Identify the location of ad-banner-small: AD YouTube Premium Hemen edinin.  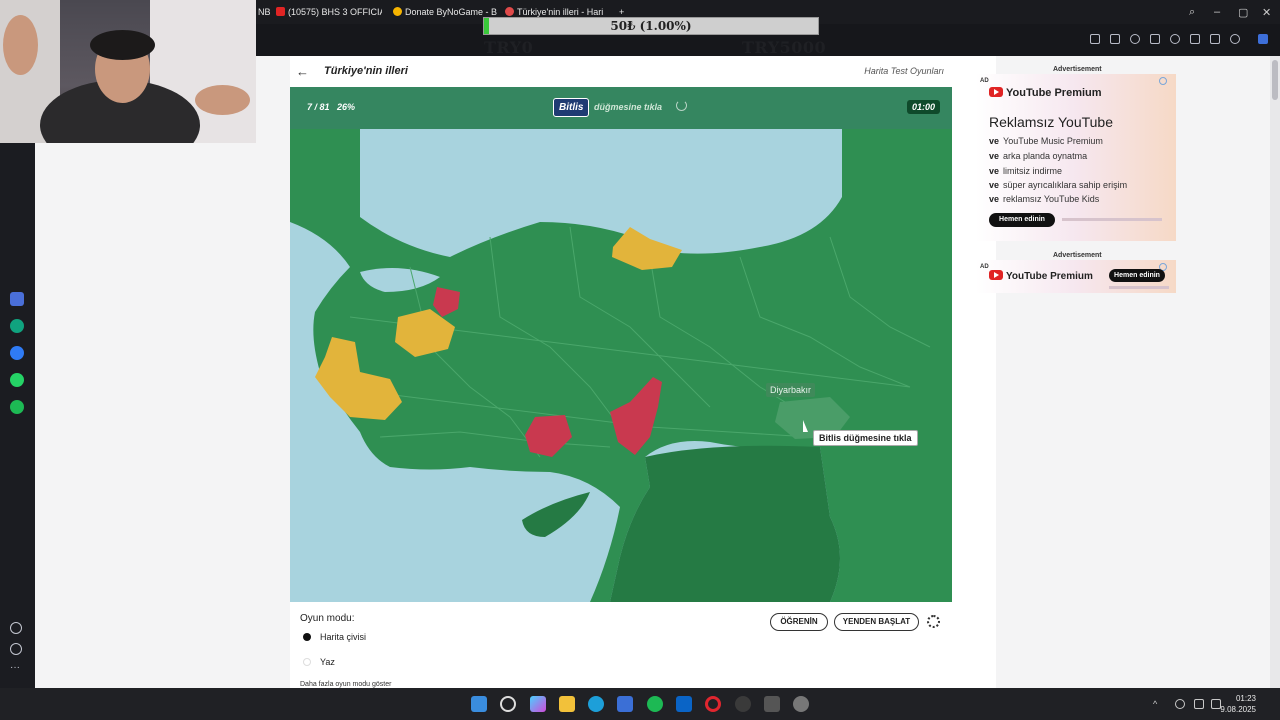
(1076, 276).